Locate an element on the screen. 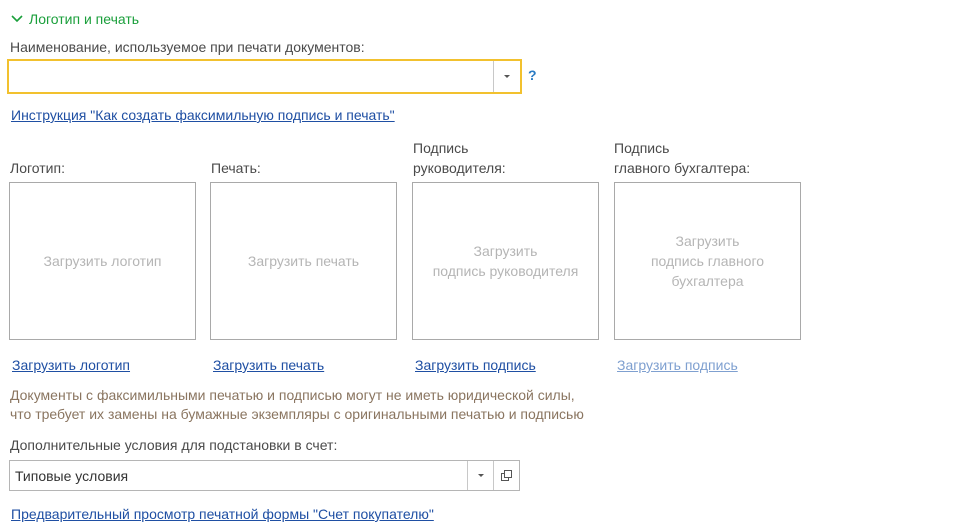 The image size is (961, 531). name-field-dropdown-button is located at coordinates (506, 76).